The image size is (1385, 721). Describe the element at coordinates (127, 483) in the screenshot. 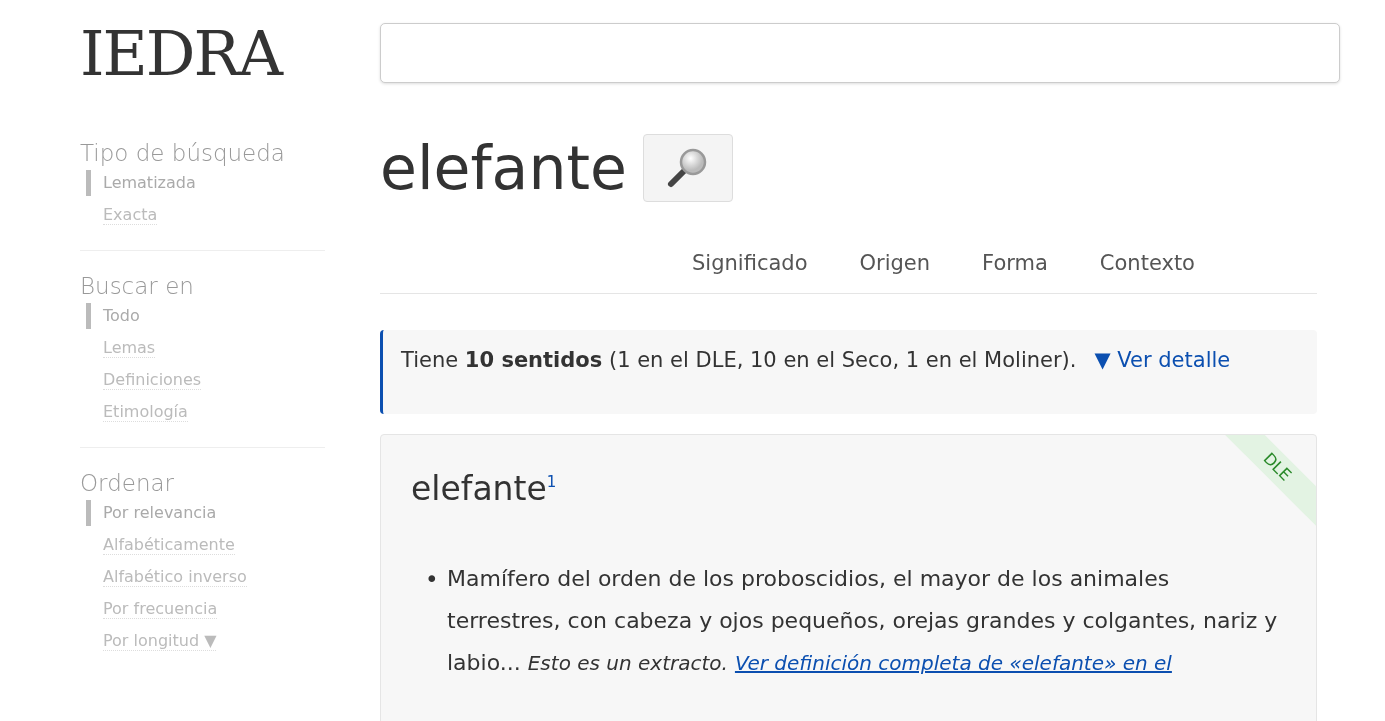

I see `filter-heading: Ordenar` at that location.